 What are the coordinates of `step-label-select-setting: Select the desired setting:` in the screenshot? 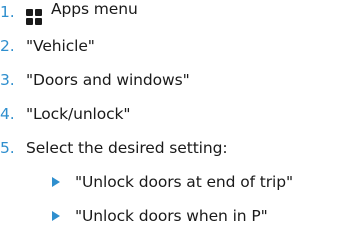 It's located at (127, 148).